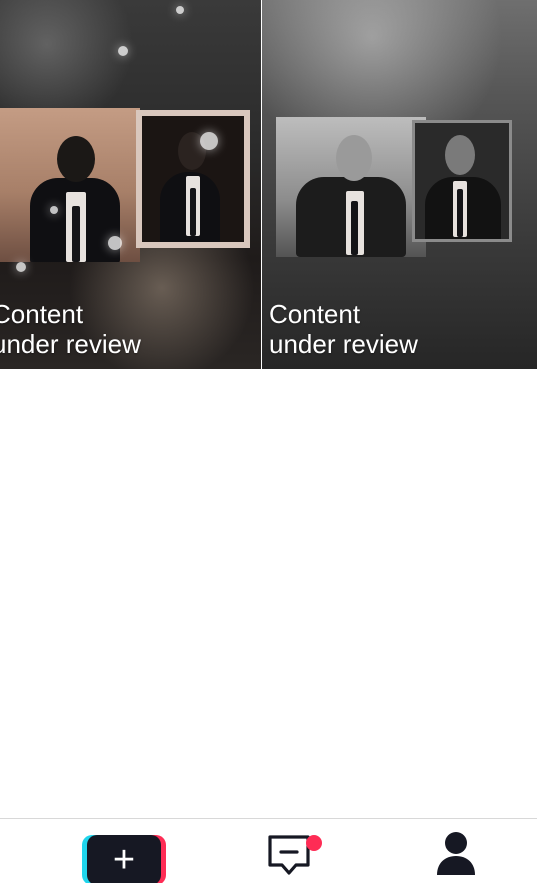 This screenshot has width=537, height=883. What do you see at coordinates (193, 179) in the screenshot?
I see `video-thumbnail-1-inset-image` at bounding box center [193, 179].